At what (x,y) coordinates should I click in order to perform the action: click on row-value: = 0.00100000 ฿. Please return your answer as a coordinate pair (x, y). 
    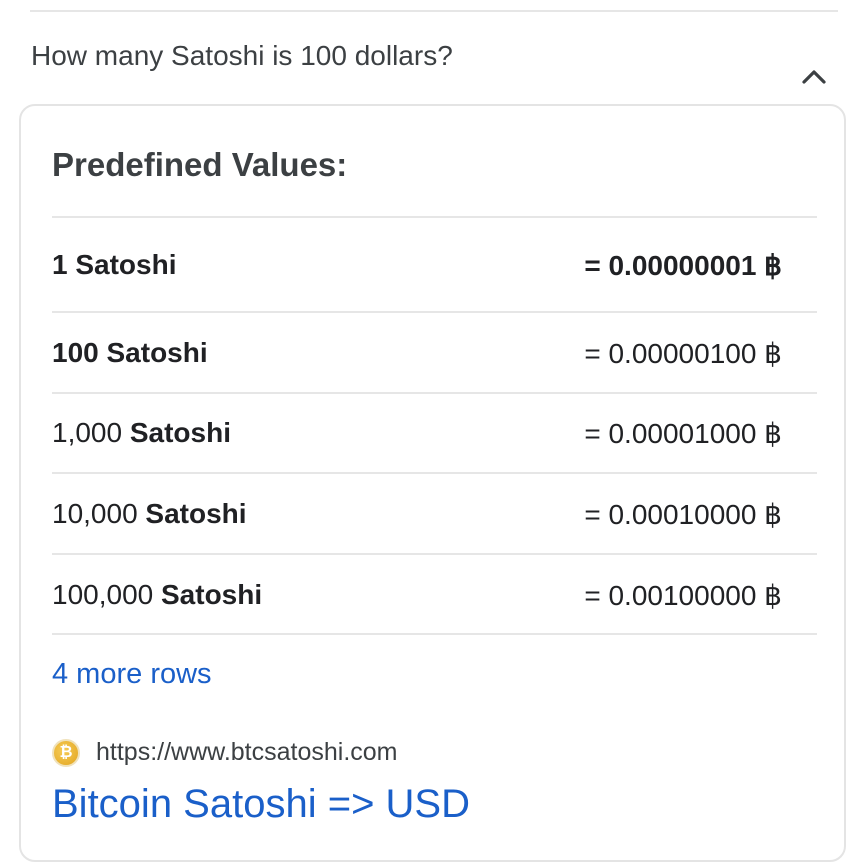
    Looking at the image, I should click on (683, 595).